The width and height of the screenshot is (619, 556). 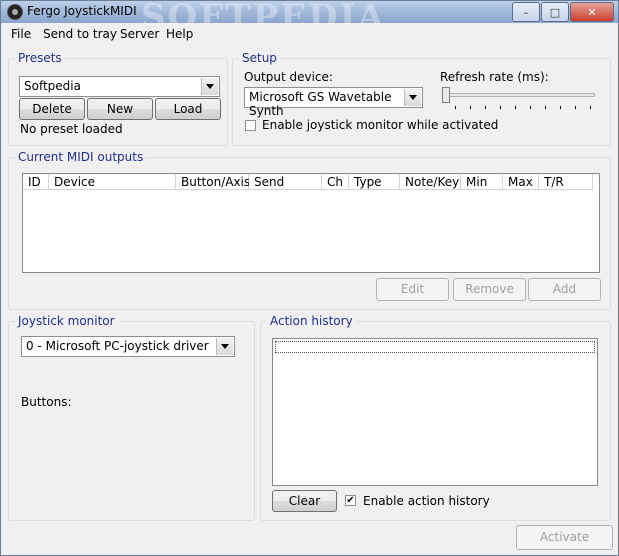 What do you see at coordinates (119, 86) in the screenshot?
I see `preset-combo: Softpedia` at bounding box center [119, 86].